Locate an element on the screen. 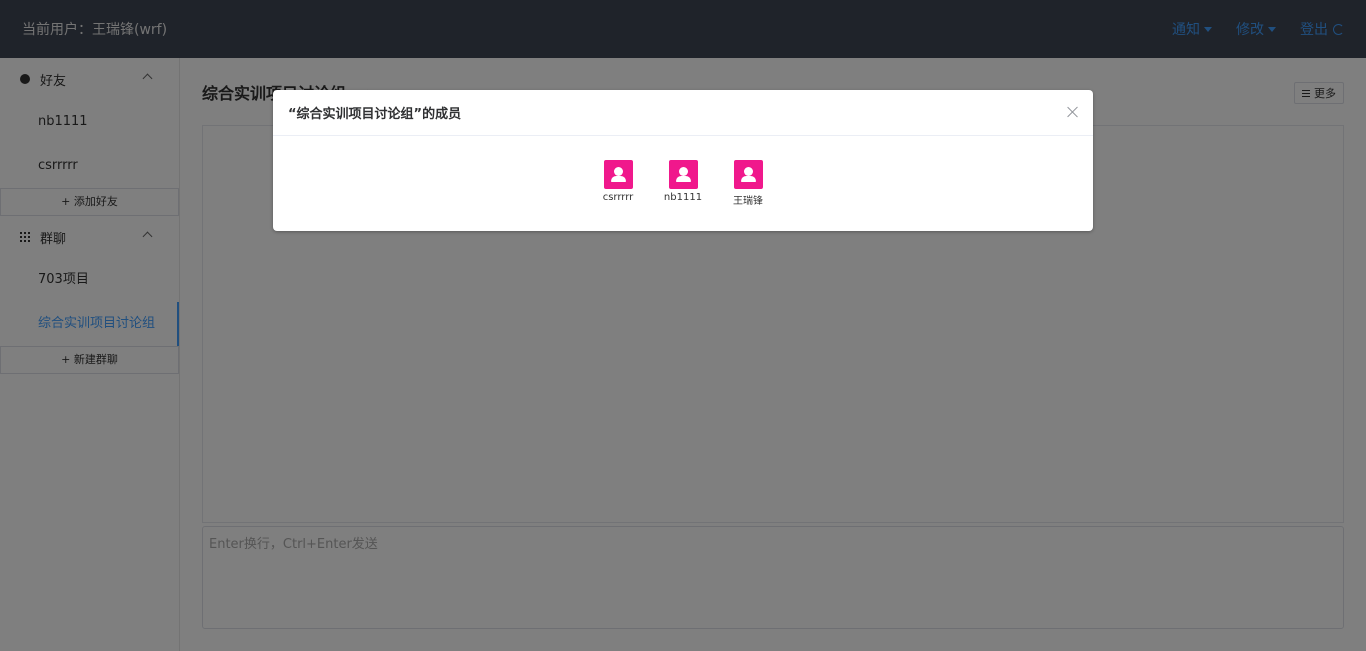  dialog-header: “综合实训项目讨论组”的成员 is located at coordinates (683, 113).